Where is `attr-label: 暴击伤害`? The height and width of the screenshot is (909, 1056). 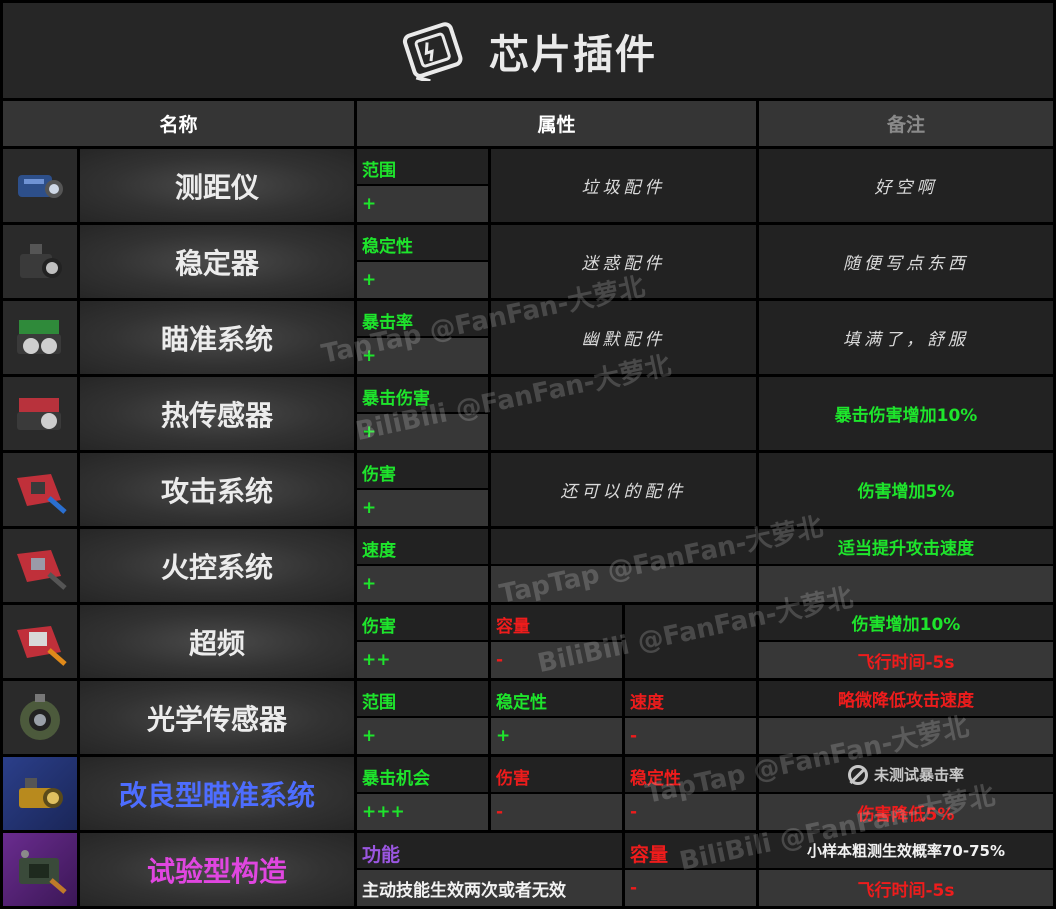
attr-label: 暴击伤害 is located at coordinates (422, 394).